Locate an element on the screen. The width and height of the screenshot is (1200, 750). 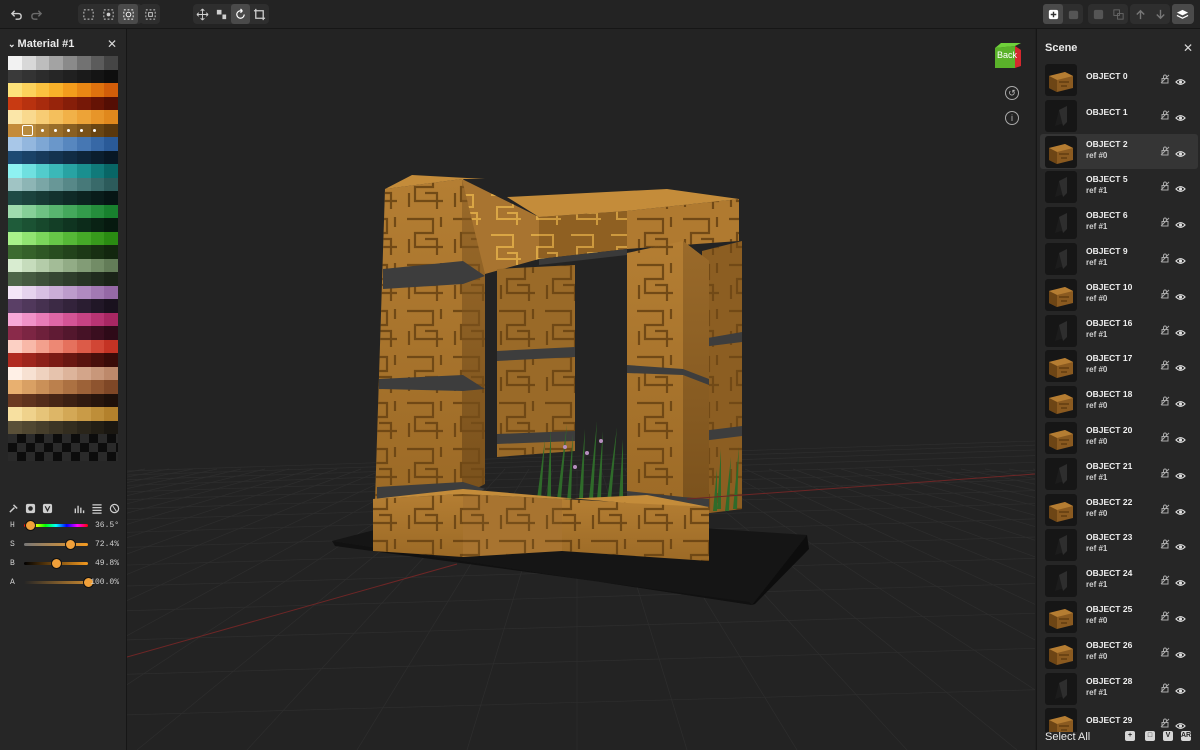
slider-b: B 49.8% is located at coordinates (65, 564).